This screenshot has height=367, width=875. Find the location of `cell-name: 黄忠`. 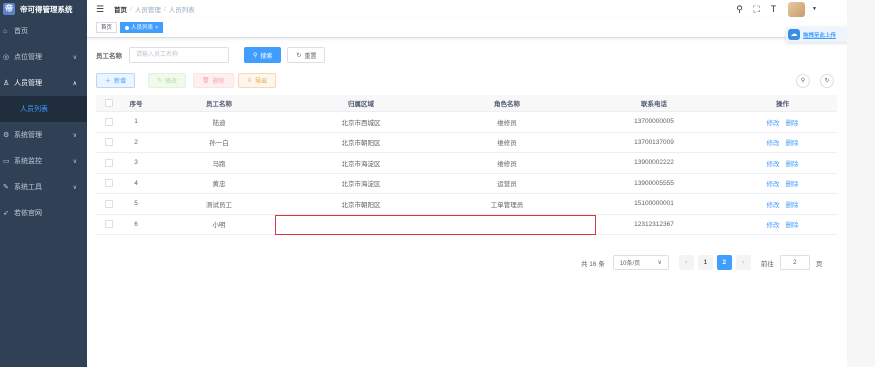

cell-name: 黄忠 is located at coordinates (219, 185).